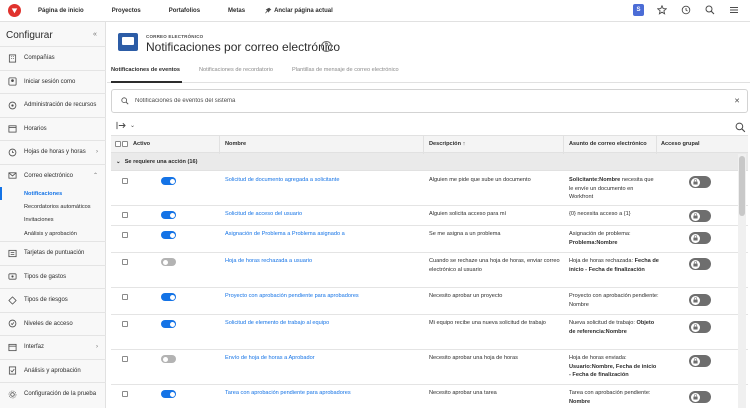  I want to click on sidebar-item-scorecards: Tarjetas de puntuación, so click(53, 253).